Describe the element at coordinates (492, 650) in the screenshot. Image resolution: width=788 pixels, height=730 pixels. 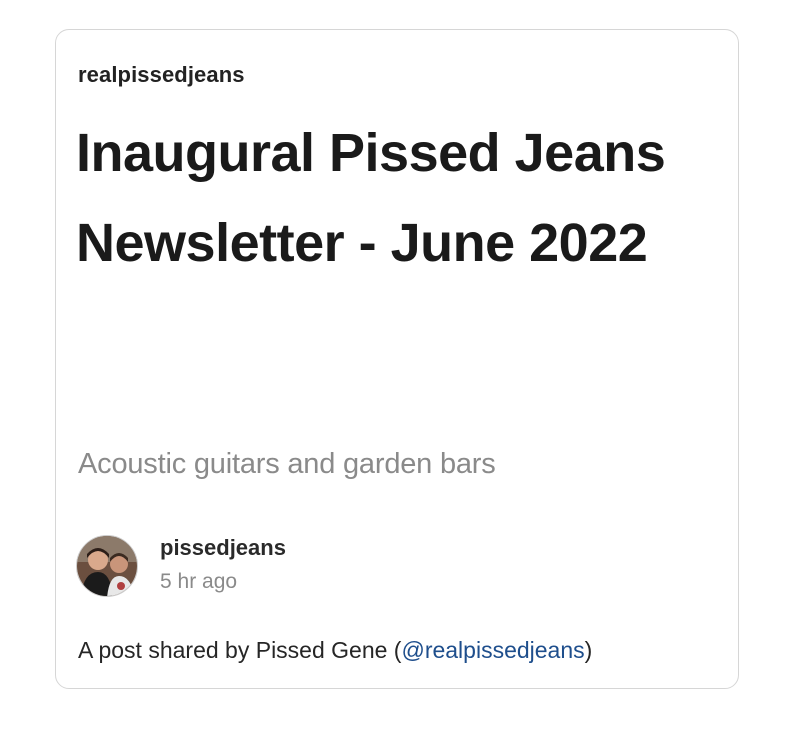
I see `caption-handle-link: @realpissedjeans` at that location.